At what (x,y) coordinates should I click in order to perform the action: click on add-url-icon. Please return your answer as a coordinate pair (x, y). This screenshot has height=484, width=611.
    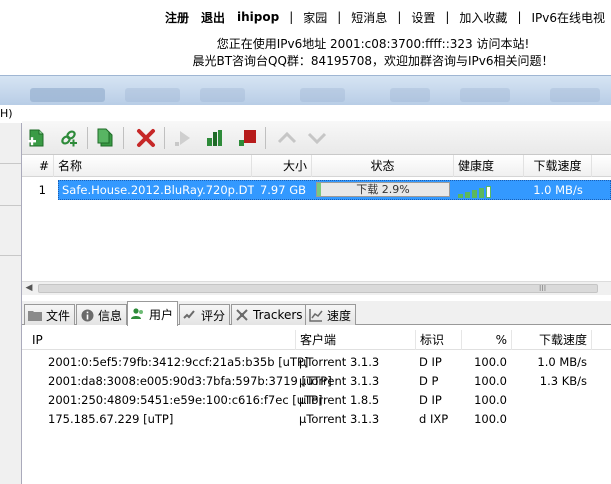
    Looking at the image, I should click on (69, 138).